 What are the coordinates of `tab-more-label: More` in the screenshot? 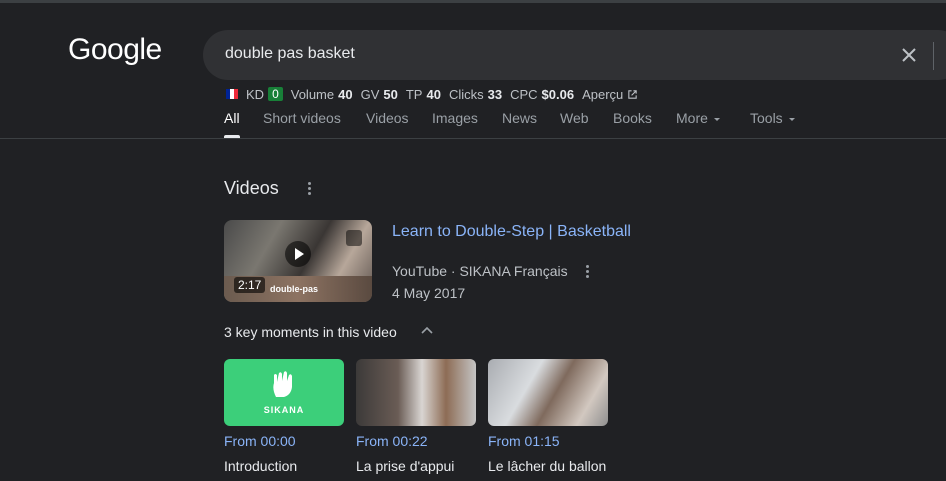 It's located at (692, 118).